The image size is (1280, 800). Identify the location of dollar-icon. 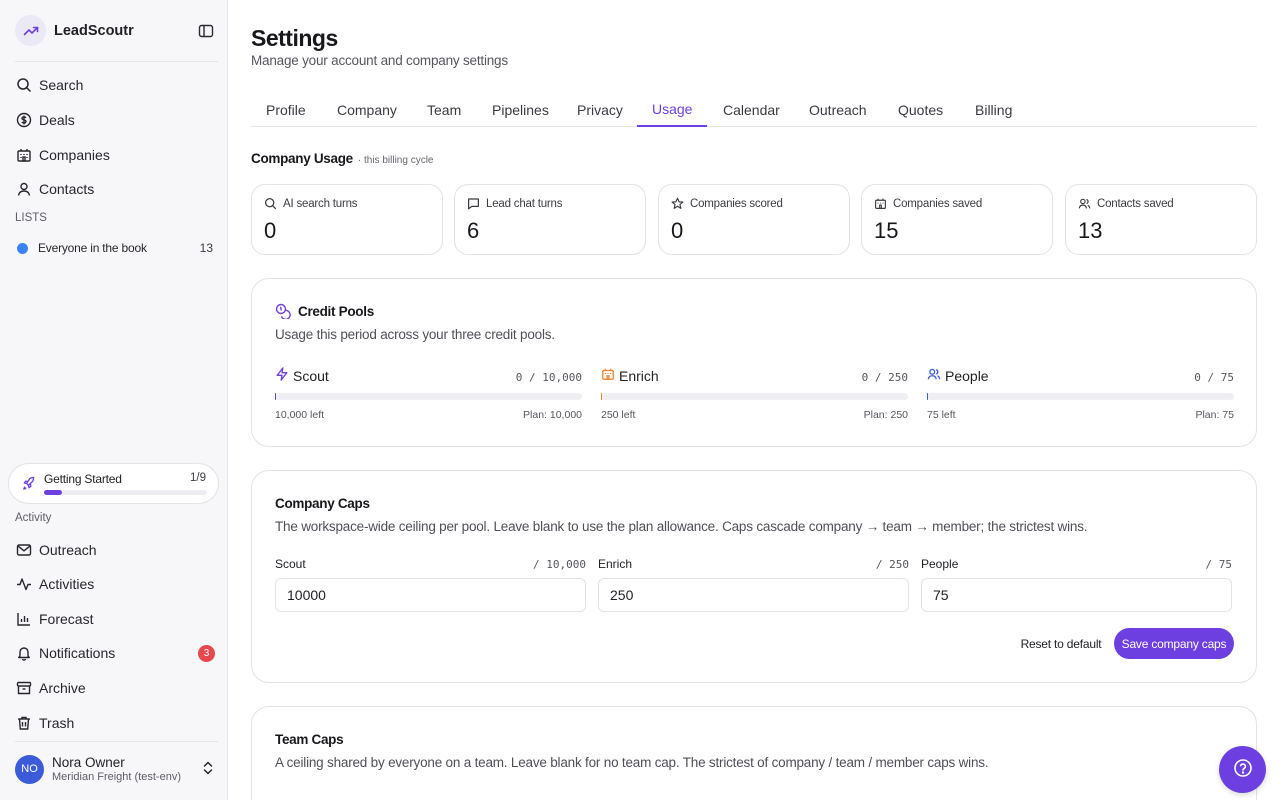
(23, 120).